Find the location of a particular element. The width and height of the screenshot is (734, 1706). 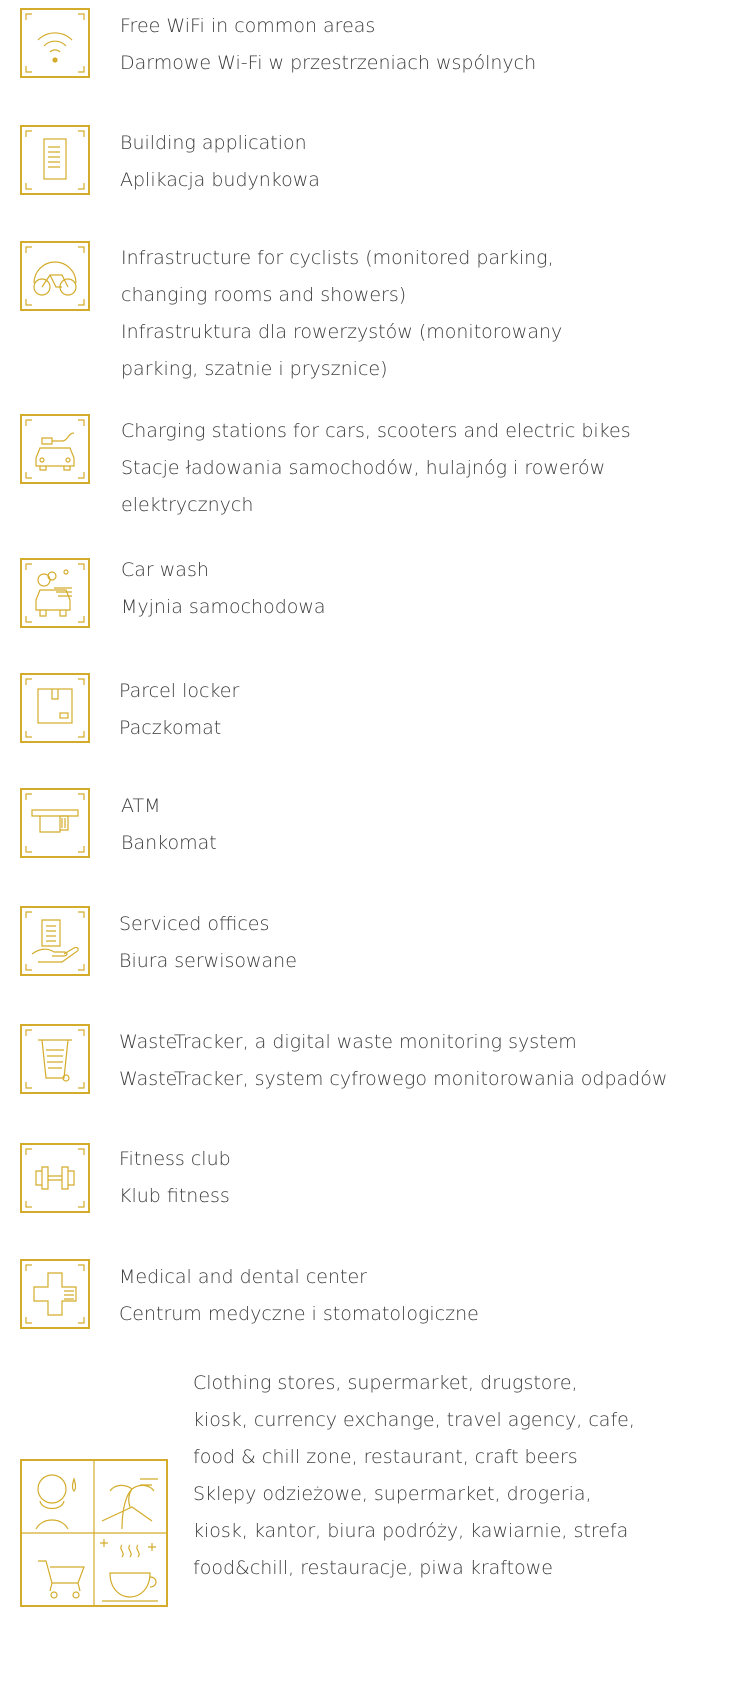

bicycle-icon is located at coordinates (55, 276).